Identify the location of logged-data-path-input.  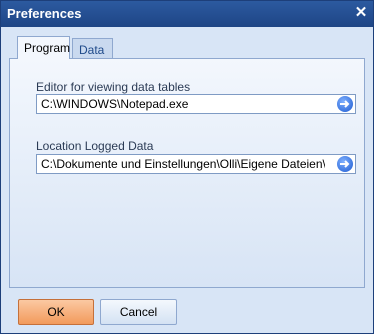
(183, 164).